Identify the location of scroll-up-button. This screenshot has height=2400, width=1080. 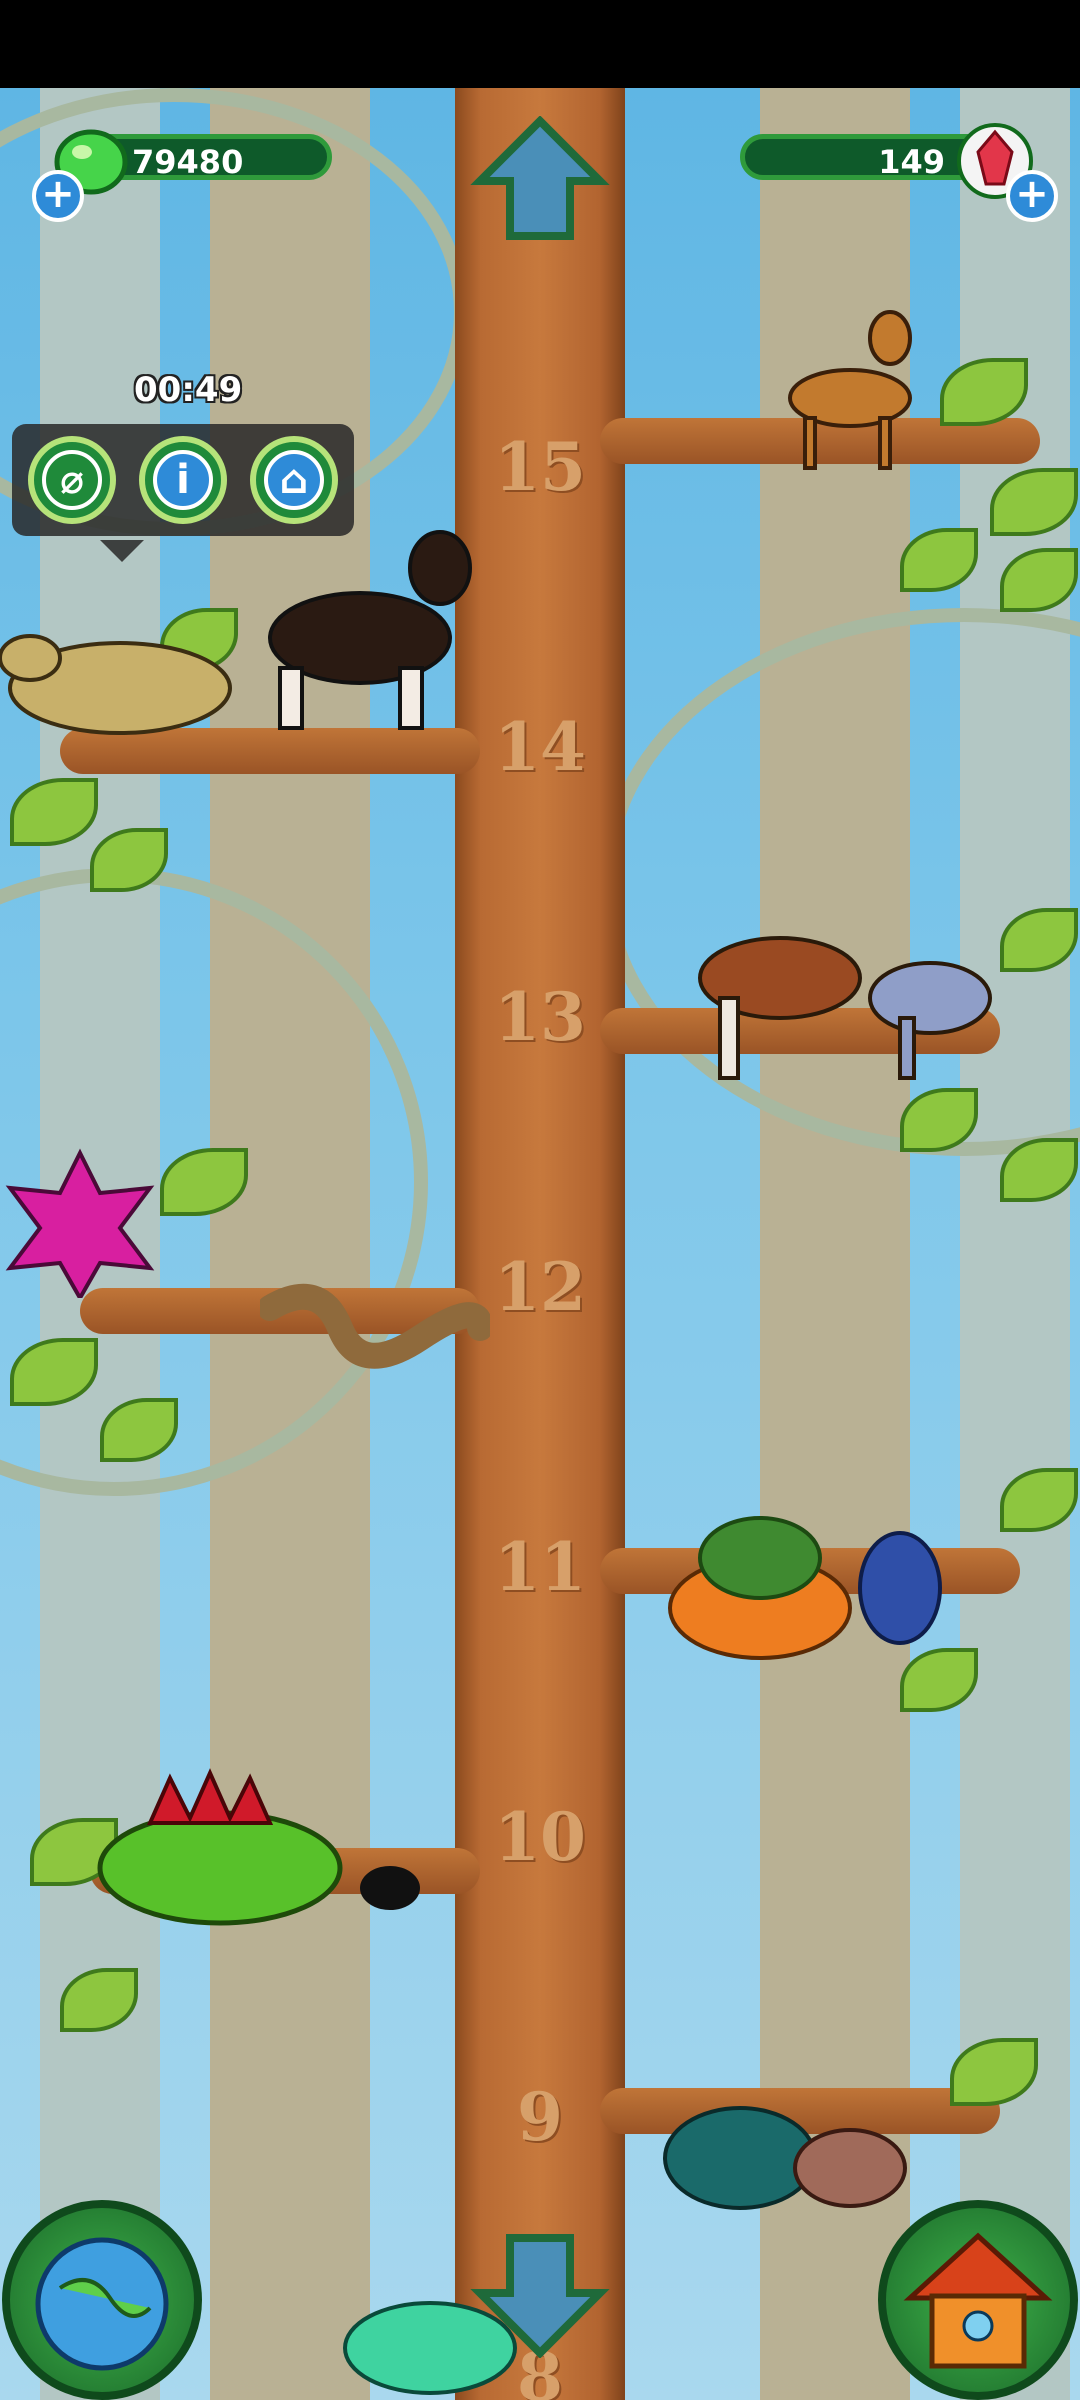
(540, 181).